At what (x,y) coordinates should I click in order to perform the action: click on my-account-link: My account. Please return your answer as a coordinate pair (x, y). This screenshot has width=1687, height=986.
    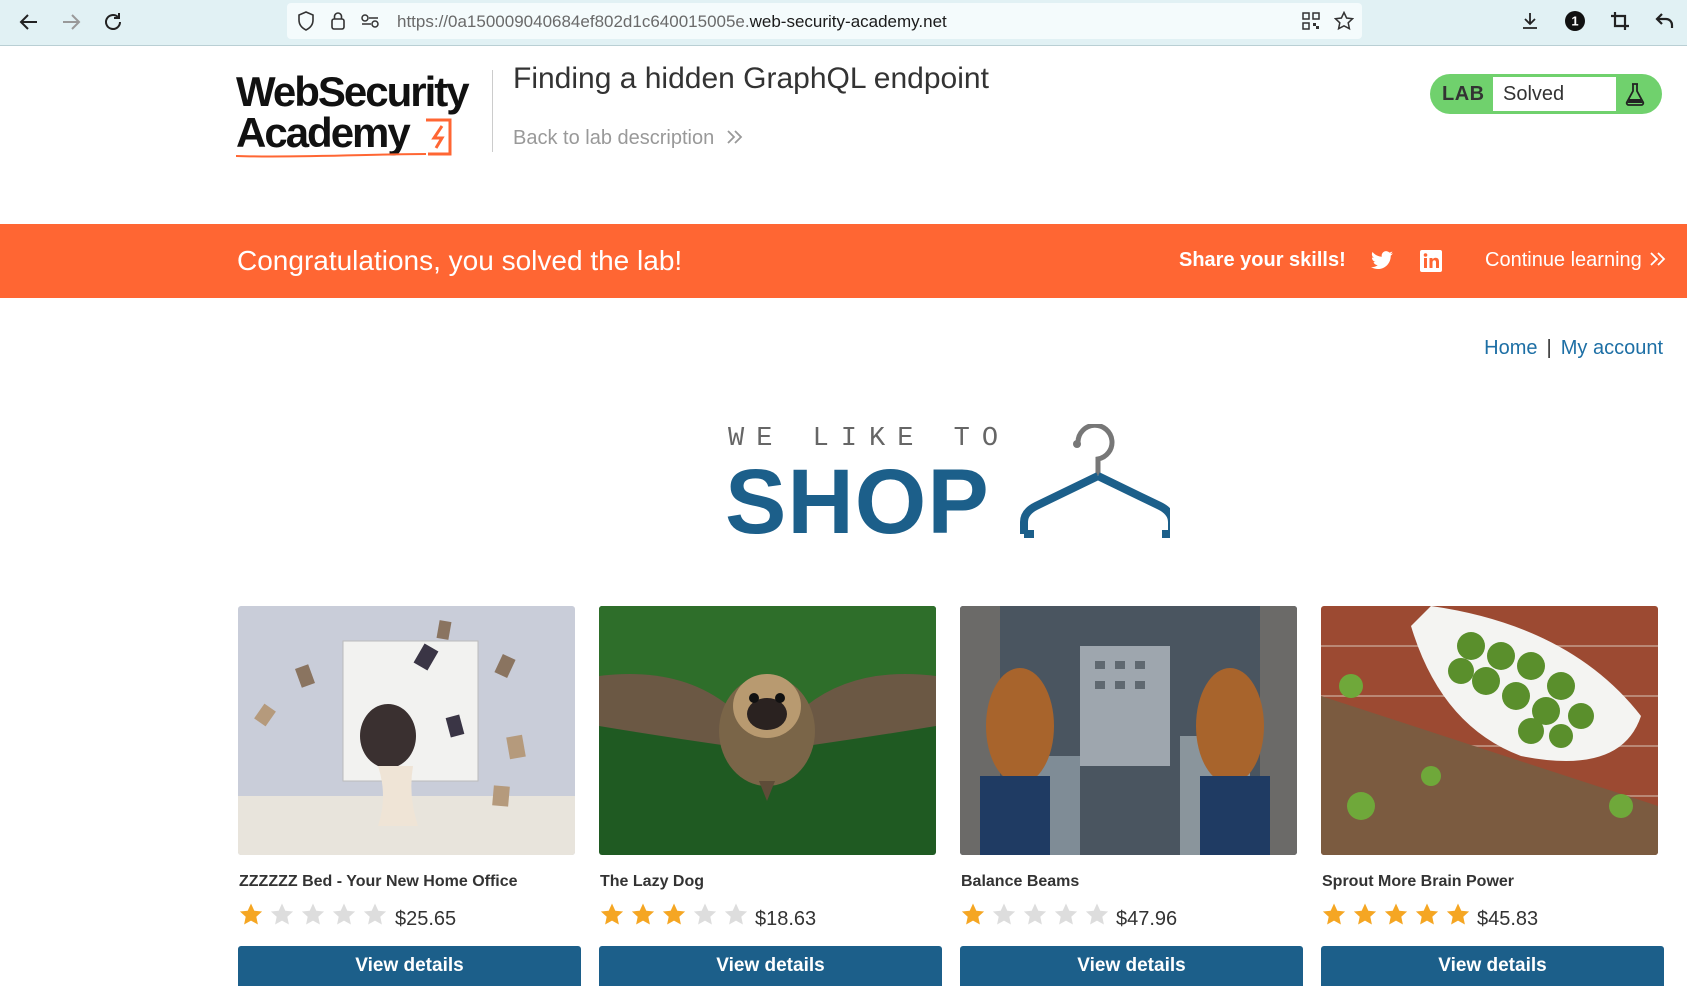
    Looking at the image, I should click on (1612, 348).